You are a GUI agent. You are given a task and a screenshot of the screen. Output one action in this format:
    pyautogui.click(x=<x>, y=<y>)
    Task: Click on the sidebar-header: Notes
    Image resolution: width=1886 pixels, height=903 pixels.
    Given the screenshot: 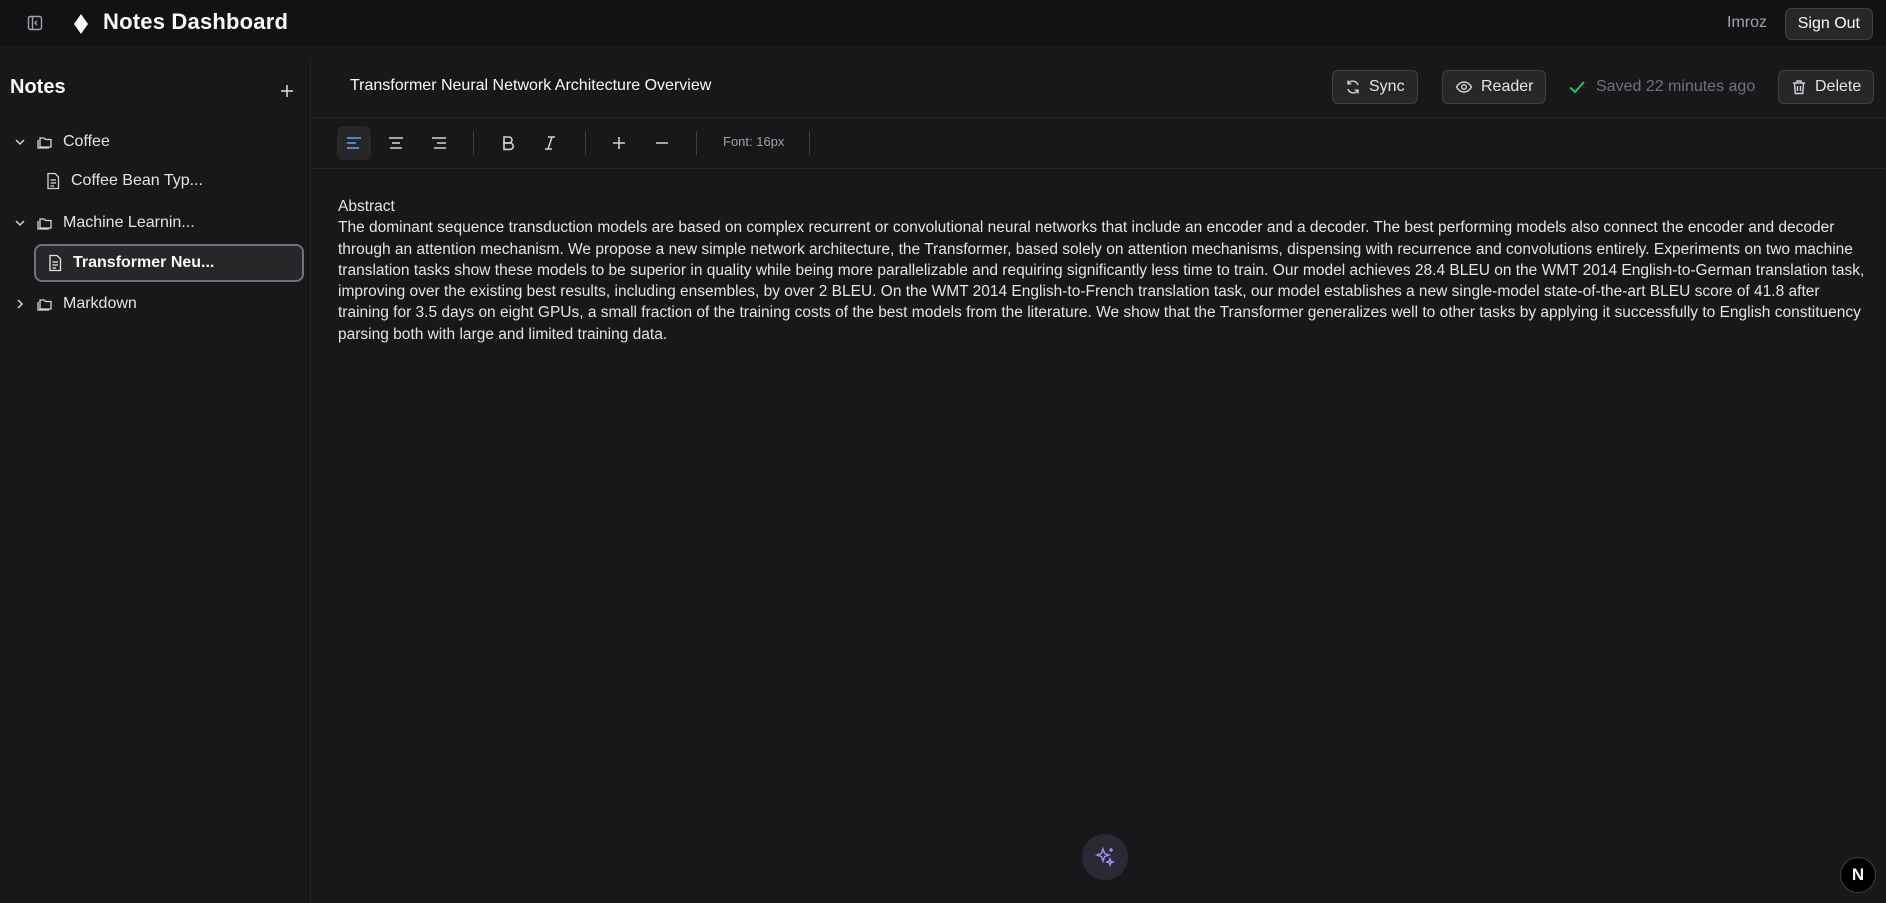 What is the action you would take?
    pyautogui.click(x=155, y=91)
    